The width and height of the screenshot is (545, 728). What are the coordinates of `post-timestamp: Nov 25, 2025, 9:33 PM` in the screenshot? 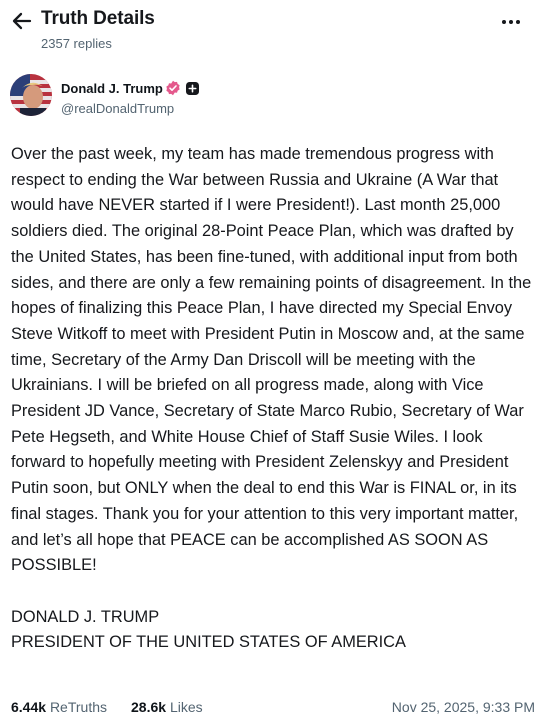 It's located at (463, 707).